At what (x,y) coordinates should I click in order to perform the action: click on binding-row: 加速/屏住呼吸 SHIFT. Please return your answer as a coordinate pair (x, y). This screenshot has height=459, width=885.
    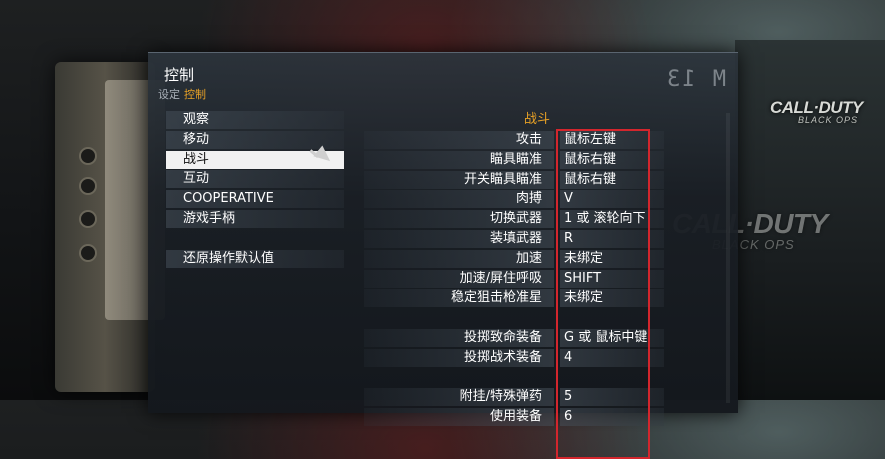
    Looking at the image, I should click on (514, 278).